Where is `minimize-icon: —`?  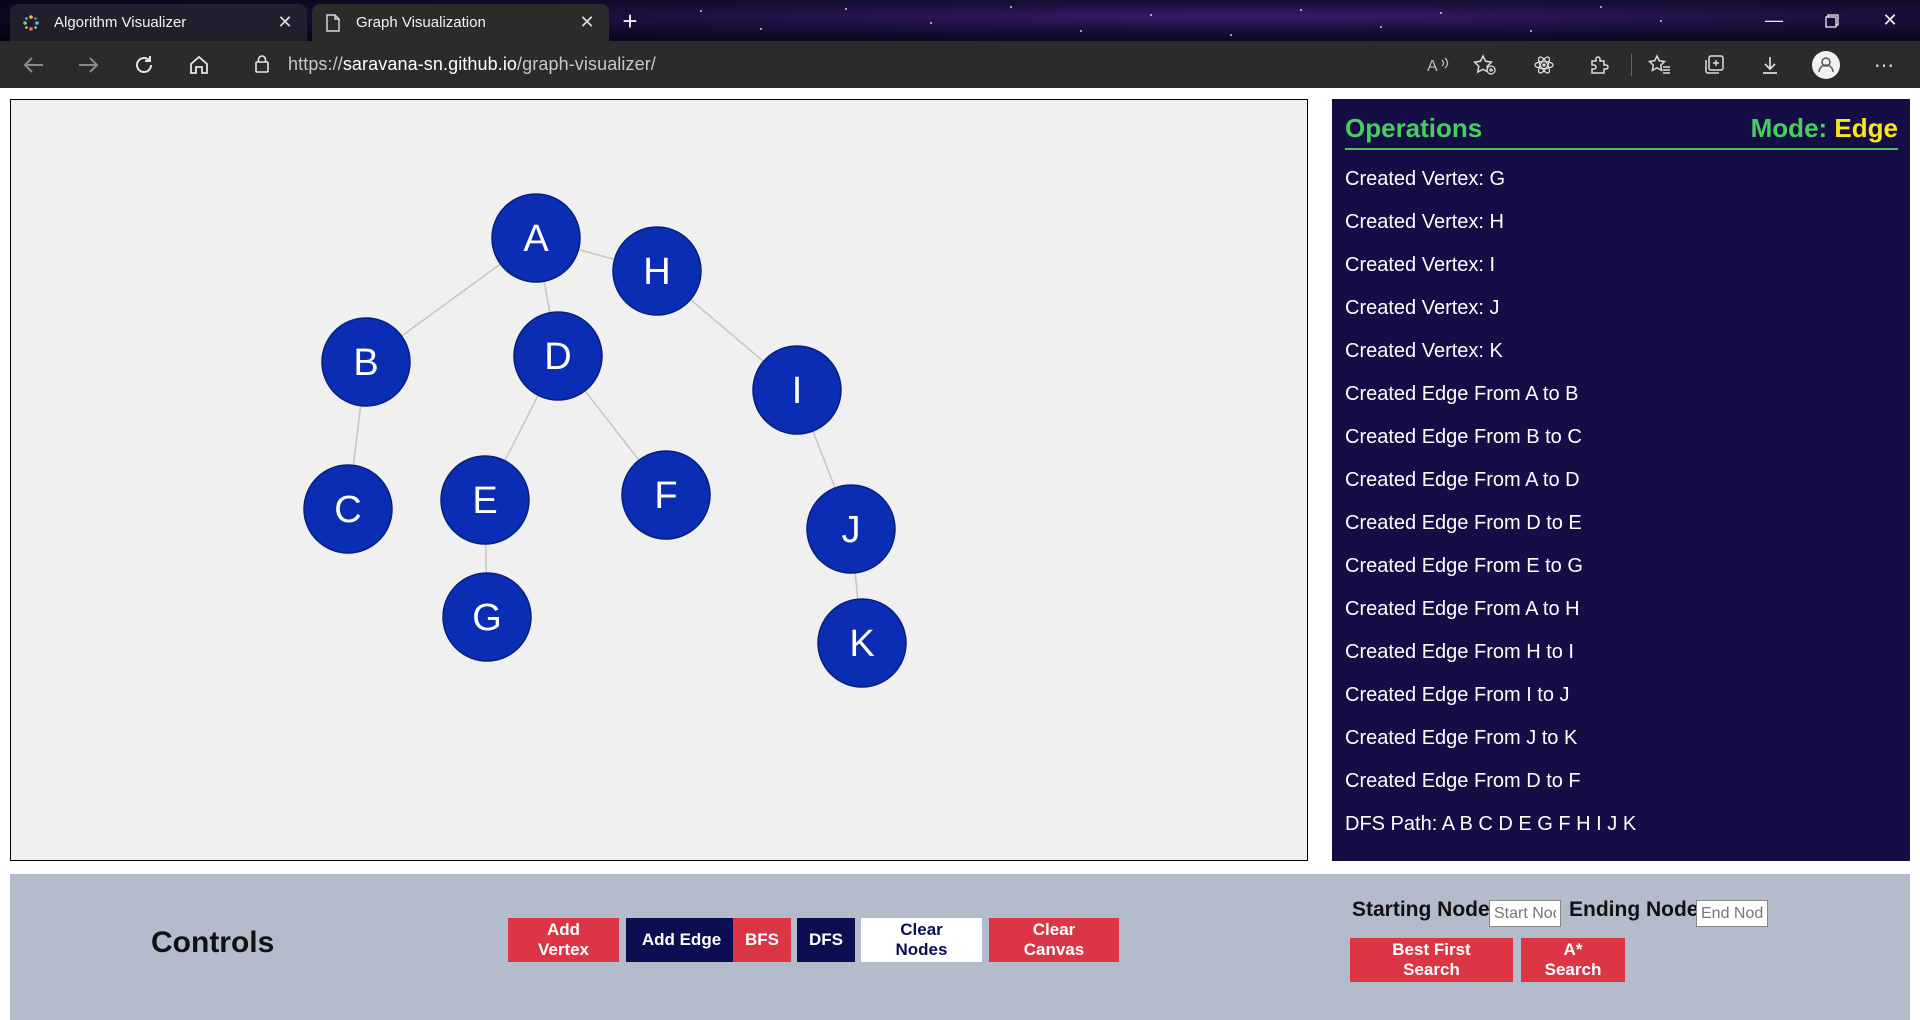
minimize-icon: — is located at coordinates (1774, 20).